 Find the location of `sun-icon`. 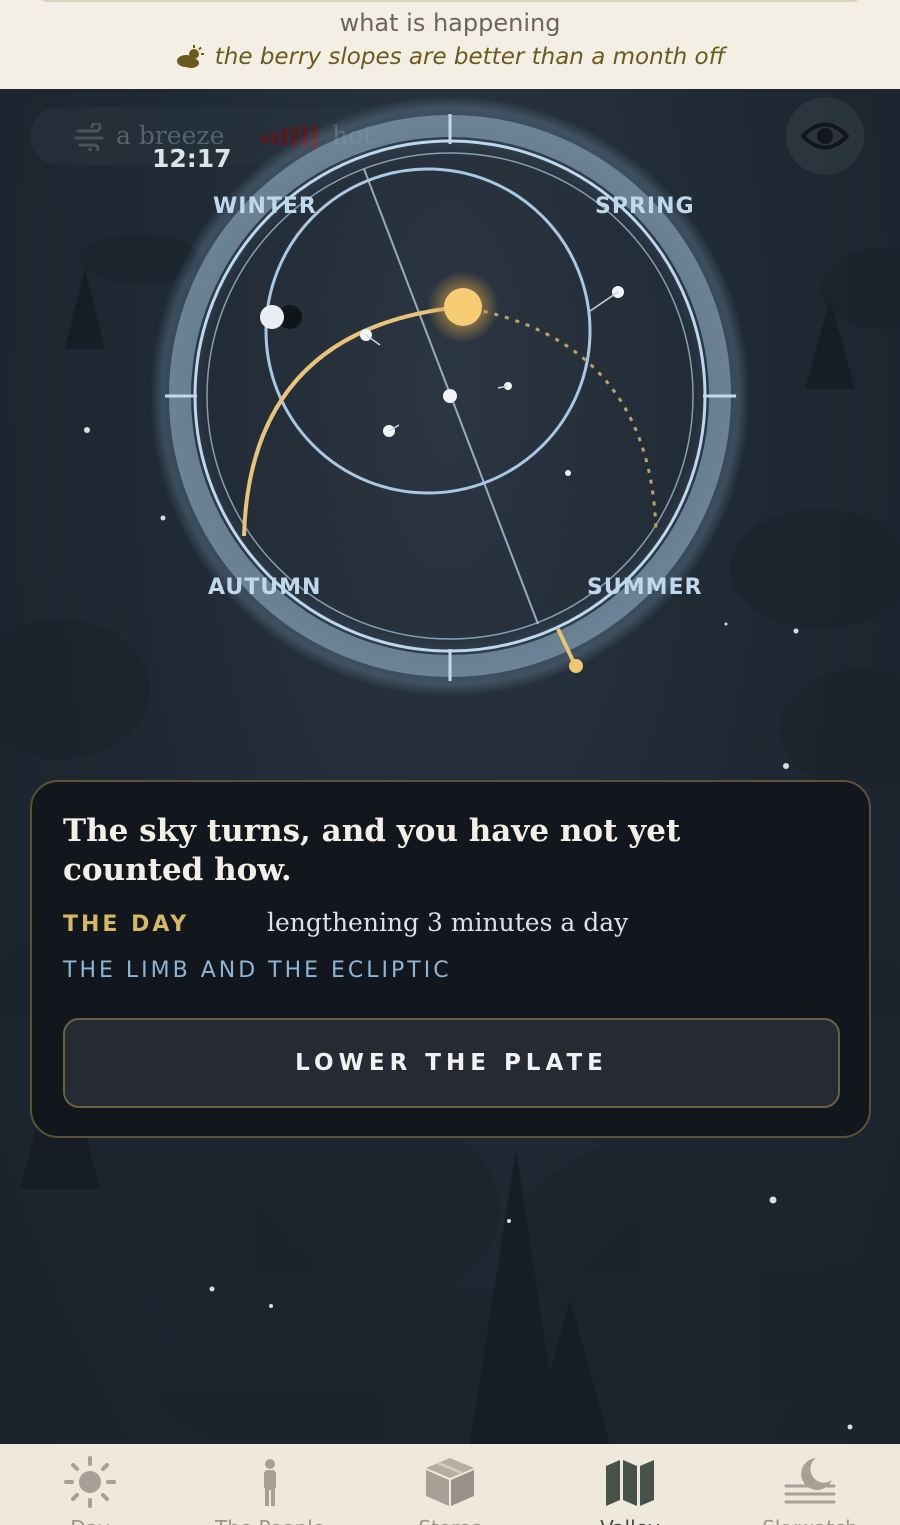

sun-icon is located at coordinates (90, 1482).